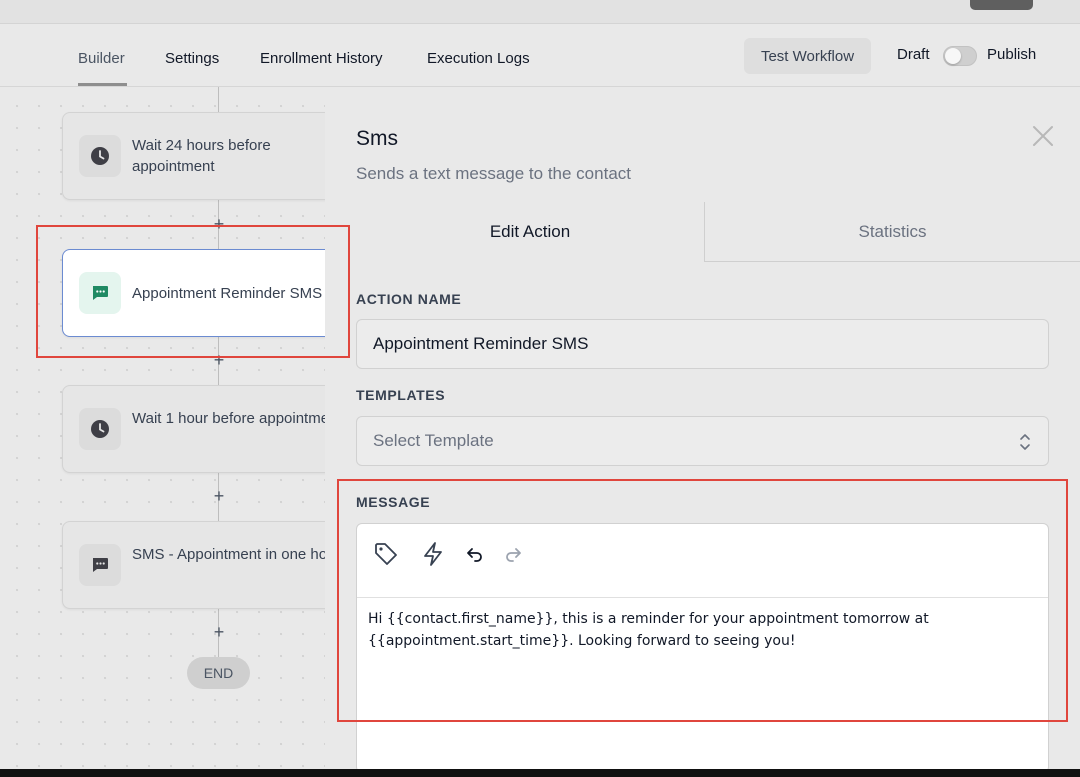  I want to click on tab-execution-logs: Execution Logs, so click(478, 58).